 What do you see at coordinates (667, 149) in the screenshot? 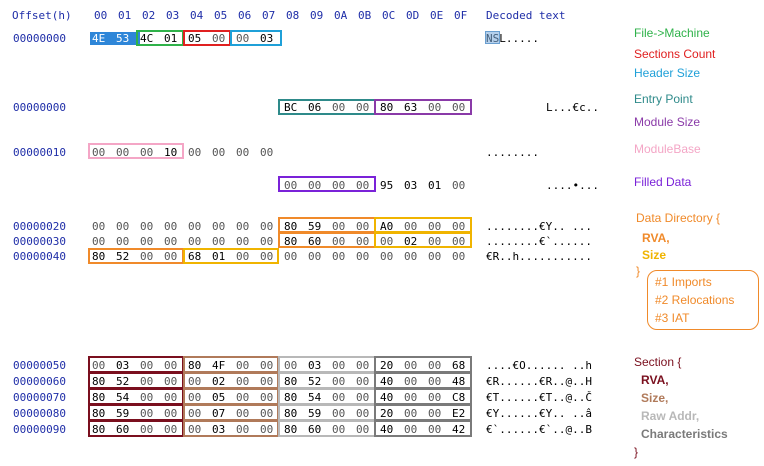
I see `module-base-label: ModuleBase` at bounding box center [667, 149].